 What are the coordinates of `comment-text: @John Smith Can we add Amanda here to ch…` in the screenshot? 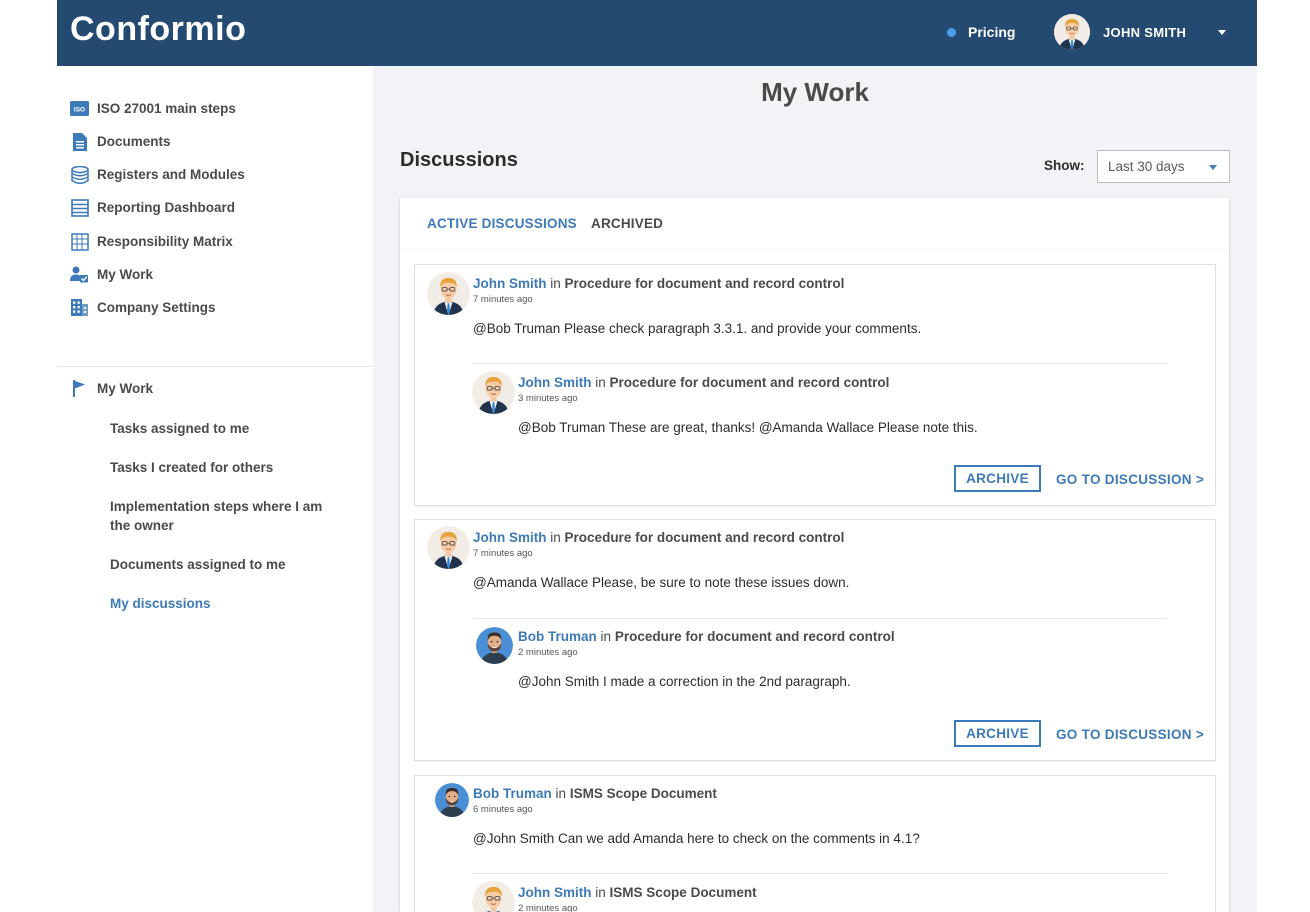 It's located at (696, 838).